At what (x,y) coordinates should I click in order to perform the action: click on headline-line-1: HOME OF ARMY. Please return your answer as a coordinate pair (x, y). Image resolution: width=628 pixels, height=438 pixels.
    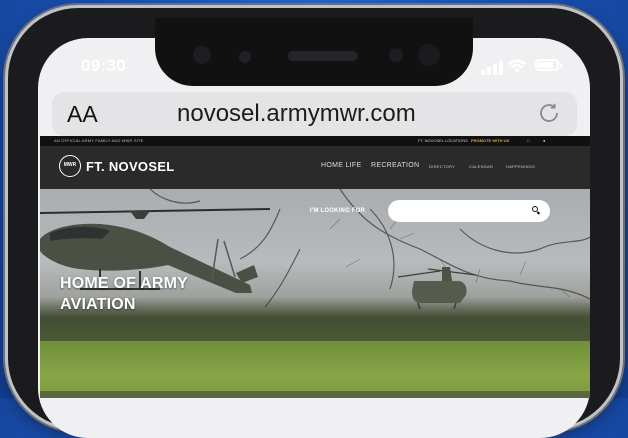
    Looking at the image, I should click on (124, 283).